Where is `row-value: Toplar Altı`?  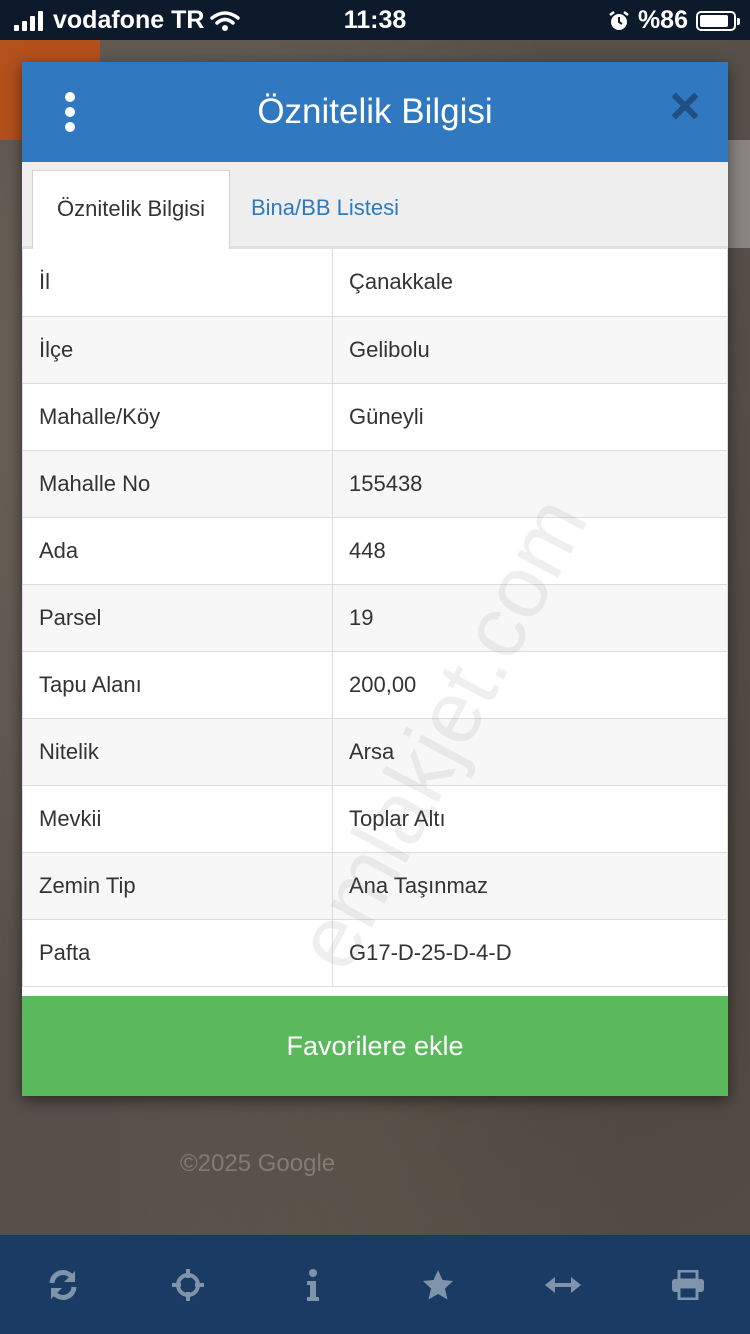
row-value: Toplar Altı is located at coordinates (530, 818).